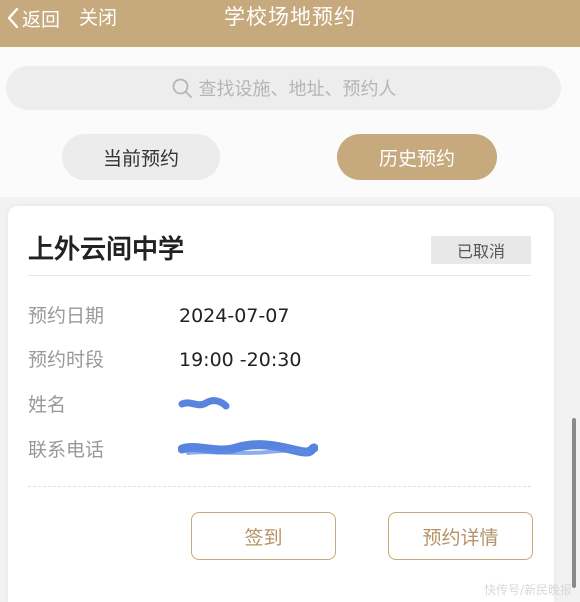 This screenshot has height=602, width=580. I want to click on search-placeholder: 查找设施、地址、预约人, so click(297, 89).